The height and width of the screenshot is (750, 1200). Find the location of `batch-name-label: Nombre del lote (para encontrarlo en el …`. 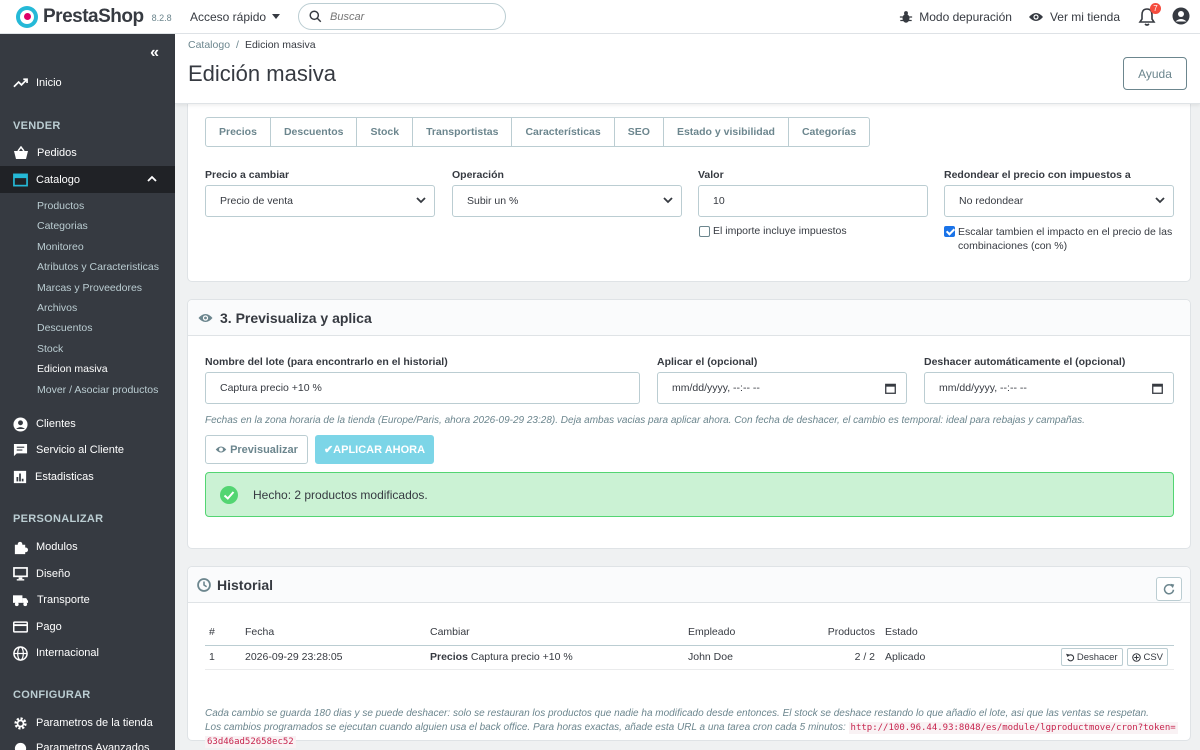

batch-name-label: Nombre del lote (para encontrarlo en el … is located at coordinates (326, 362).